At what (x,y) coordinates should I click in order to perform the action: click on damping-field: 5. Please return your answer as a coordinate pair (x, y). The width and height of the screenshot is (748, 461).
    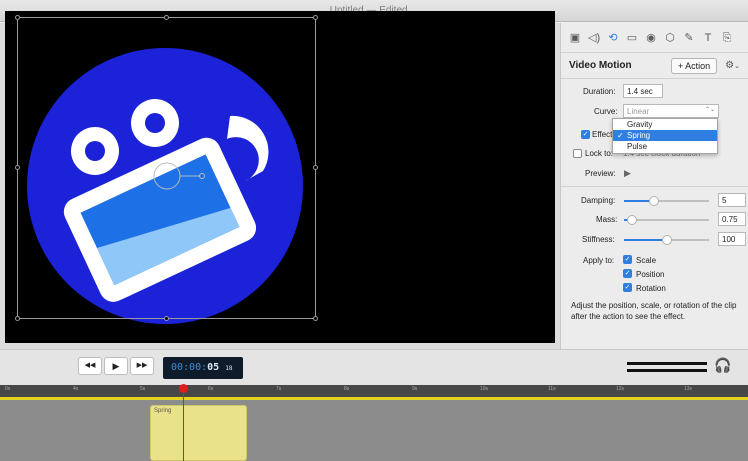
    Looking at the image, I should click on (732, 200).